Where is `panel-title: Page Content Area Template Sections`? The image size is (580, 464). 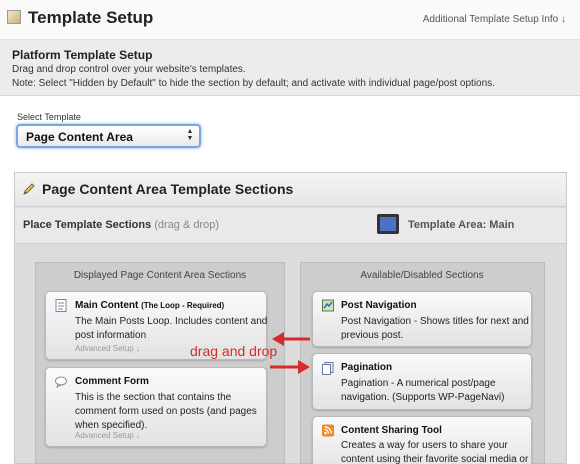
panel-title: Page Content Area Template Sections is located at coordinates (168, 189).